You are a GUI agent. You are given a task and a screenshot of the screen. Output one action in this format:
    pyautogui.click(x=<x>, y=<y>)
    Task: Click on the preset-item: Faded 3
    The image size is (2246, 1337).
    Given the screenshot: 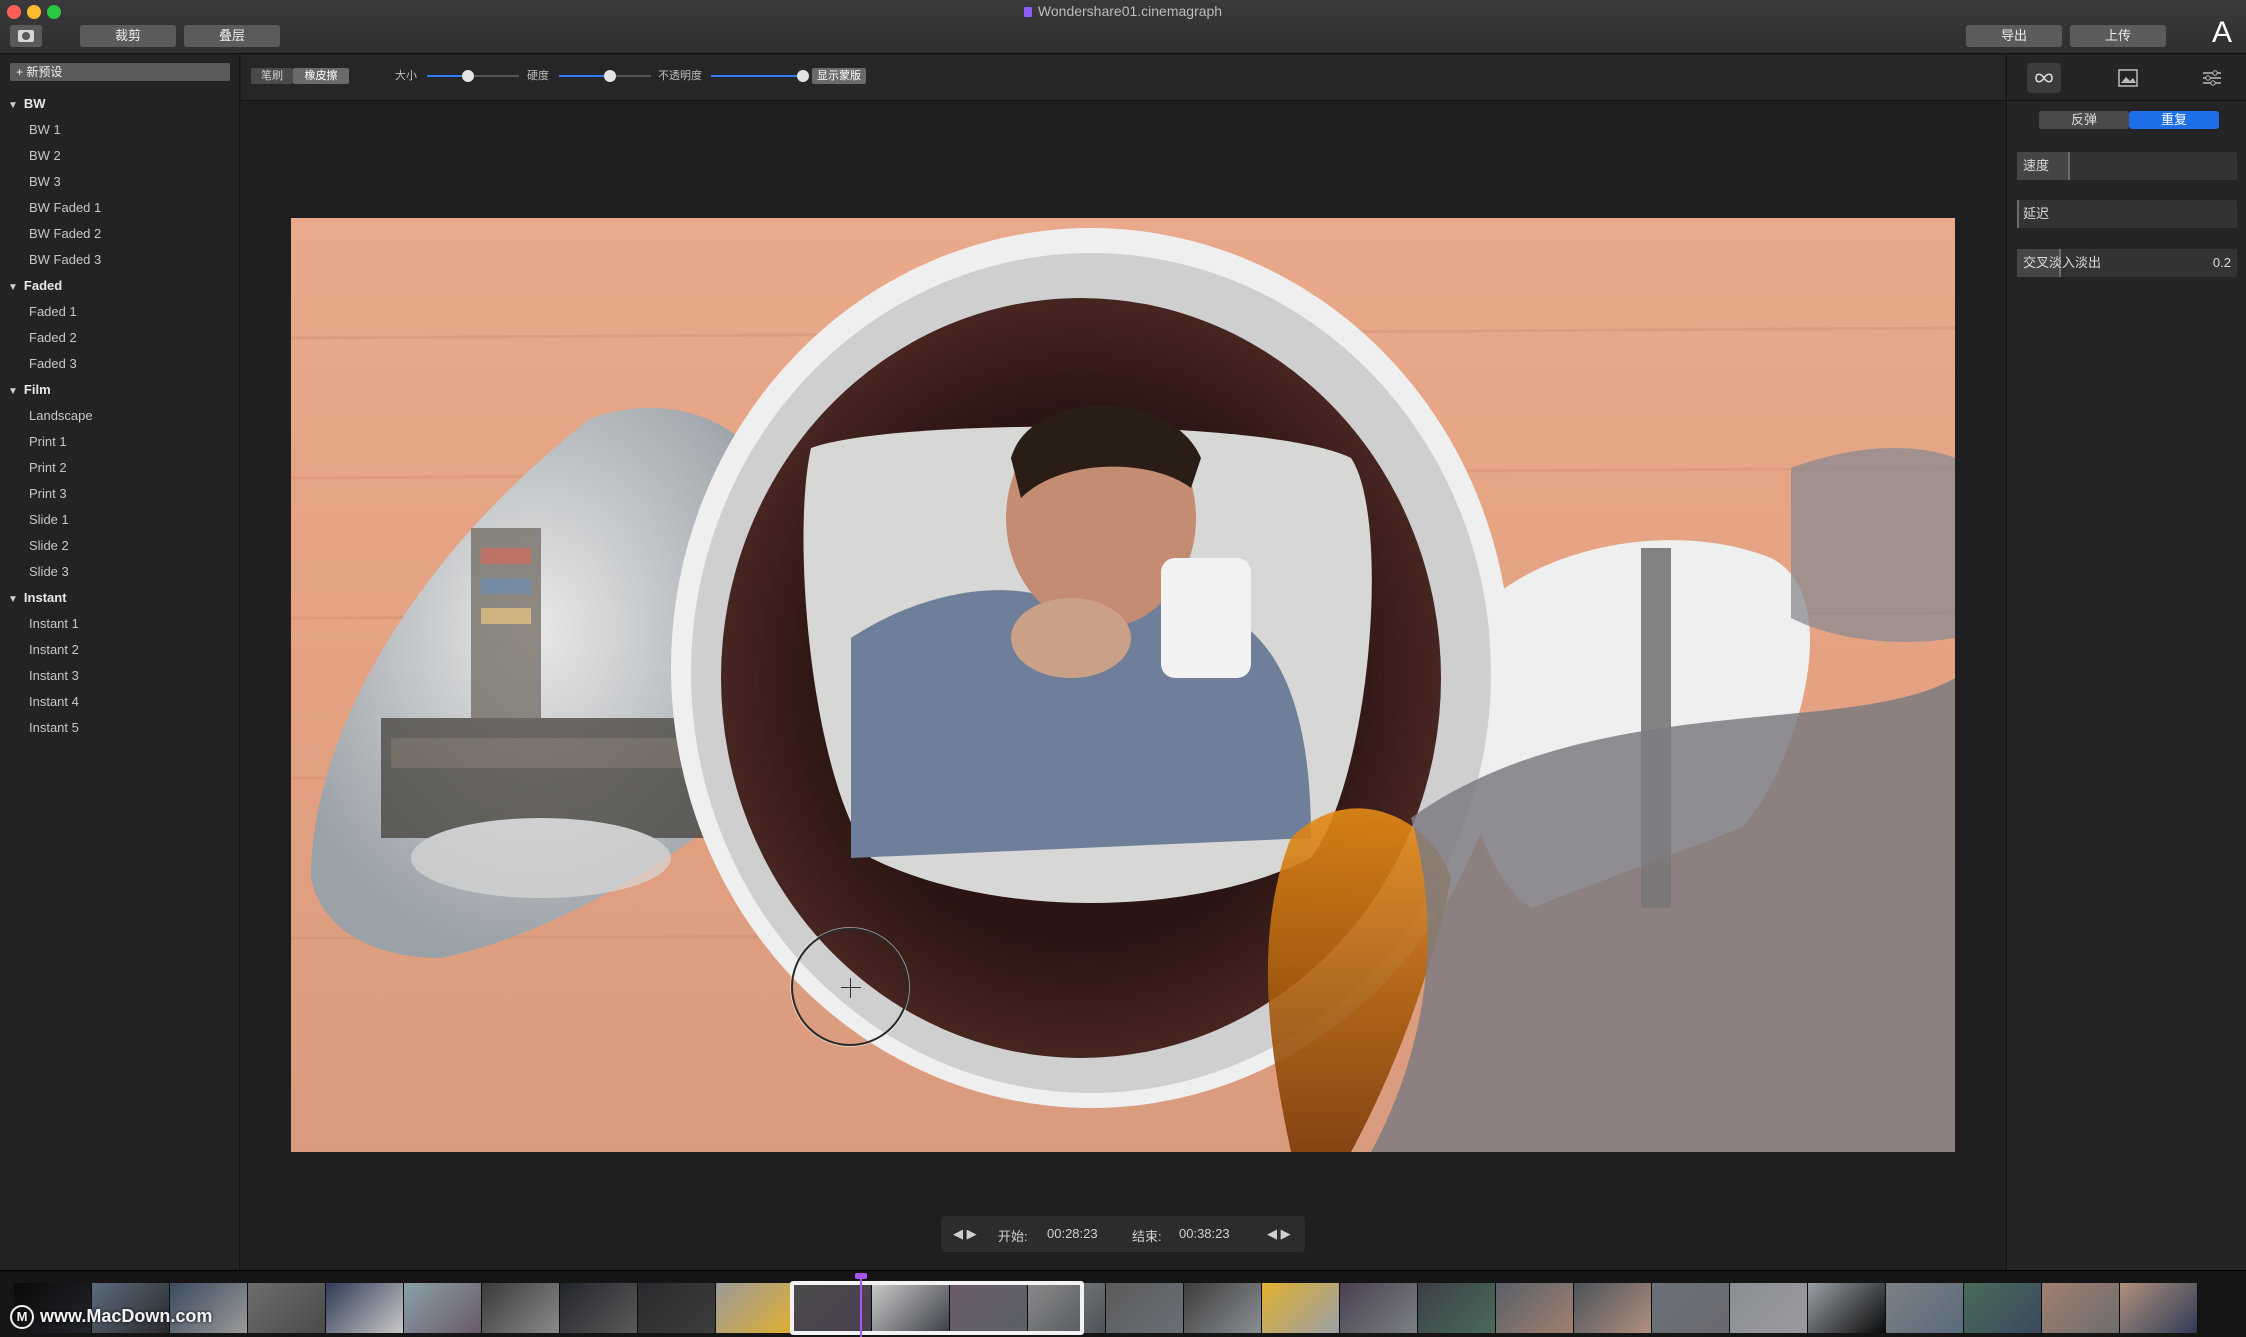 What is the action you would take?
    pyautogui.click(x=120, y=364)
    